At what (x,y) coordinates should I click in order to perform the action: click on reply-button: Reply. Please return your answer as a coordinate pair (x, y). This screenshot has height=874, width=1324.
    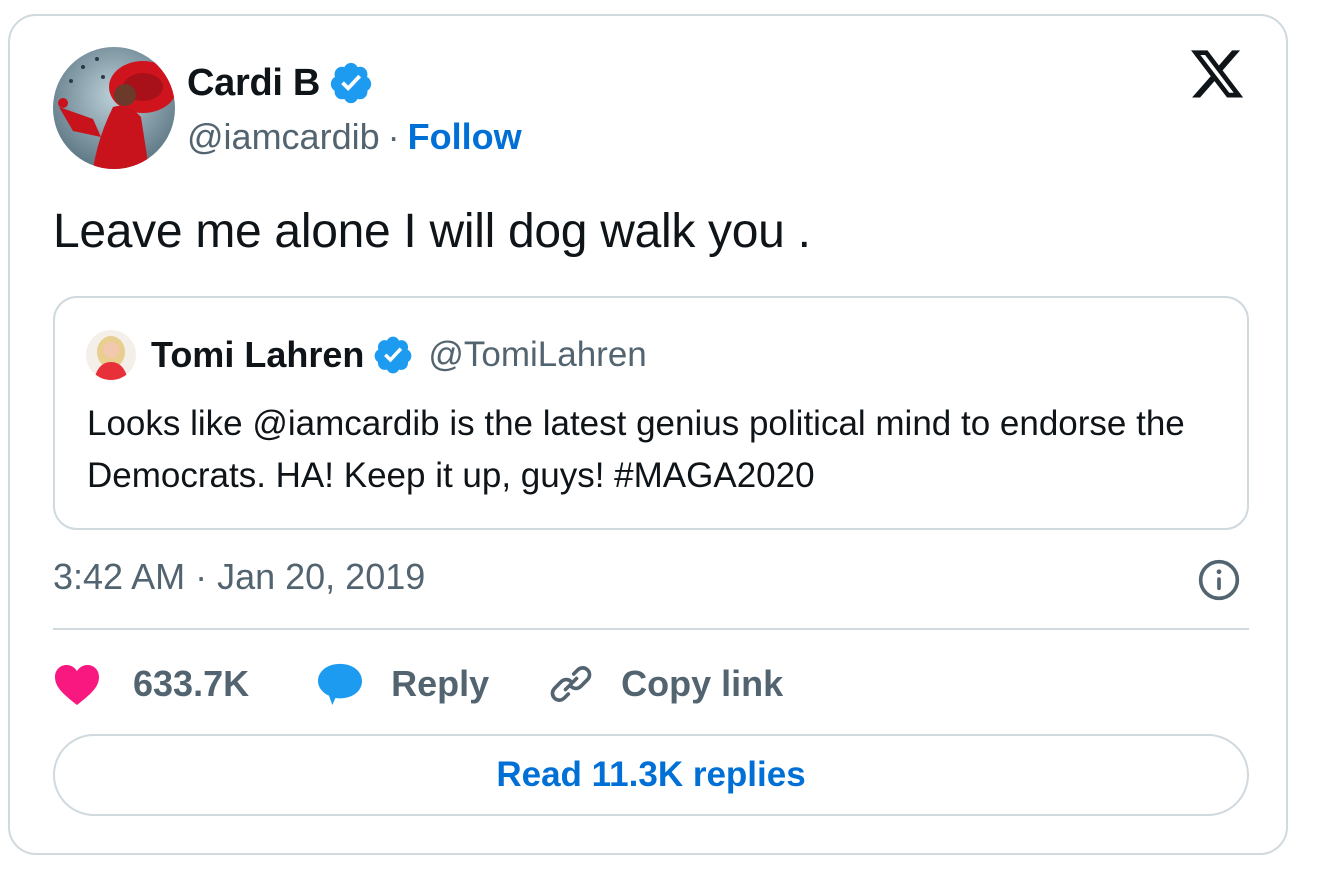
    Looking at the image, I should click on (403, 684).